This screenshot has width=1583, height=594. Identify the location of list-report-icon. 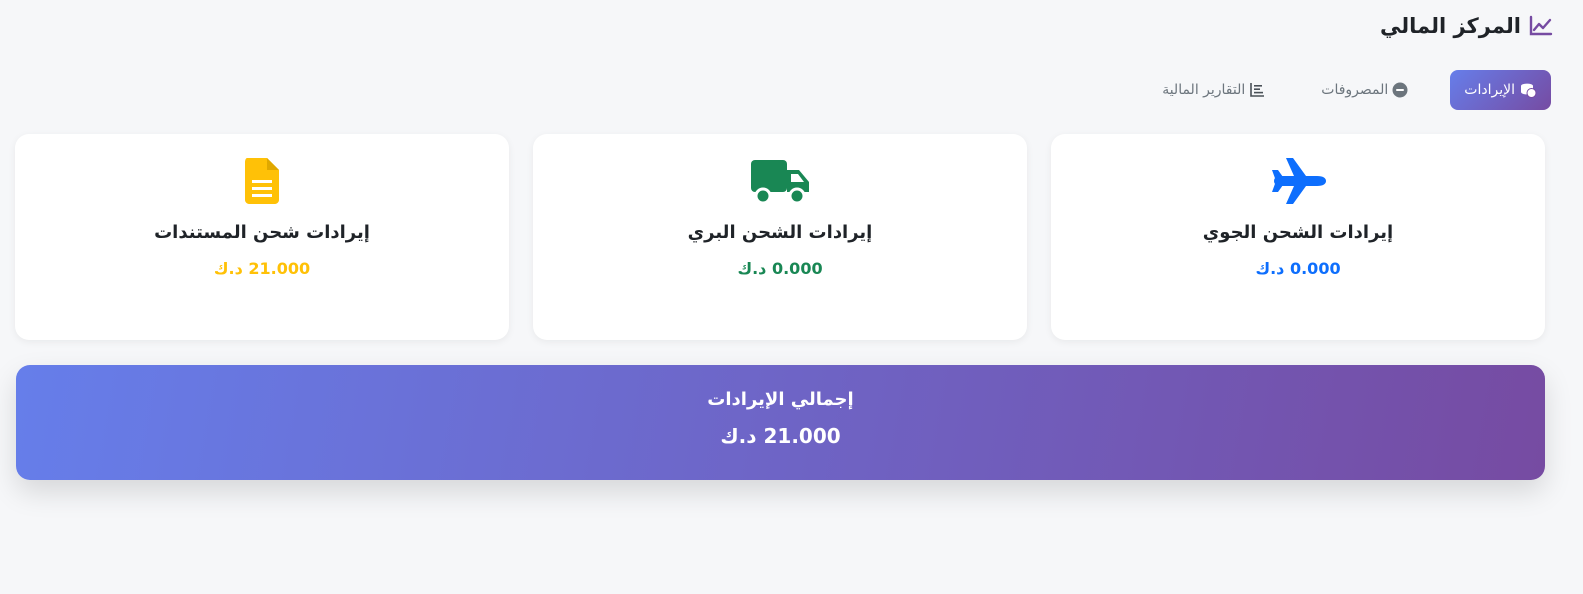
(1257, 90).